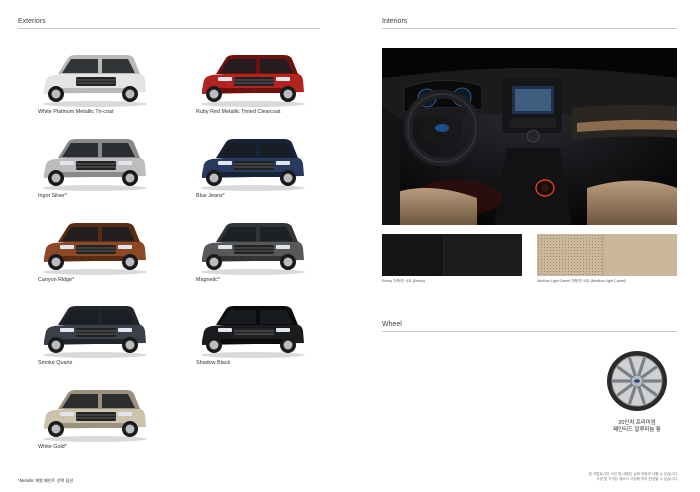 Image resolution: width=700 pixels, height=492 pixels. I want to click on car-color-label: Canyon Ridge*, so click(56, 280).